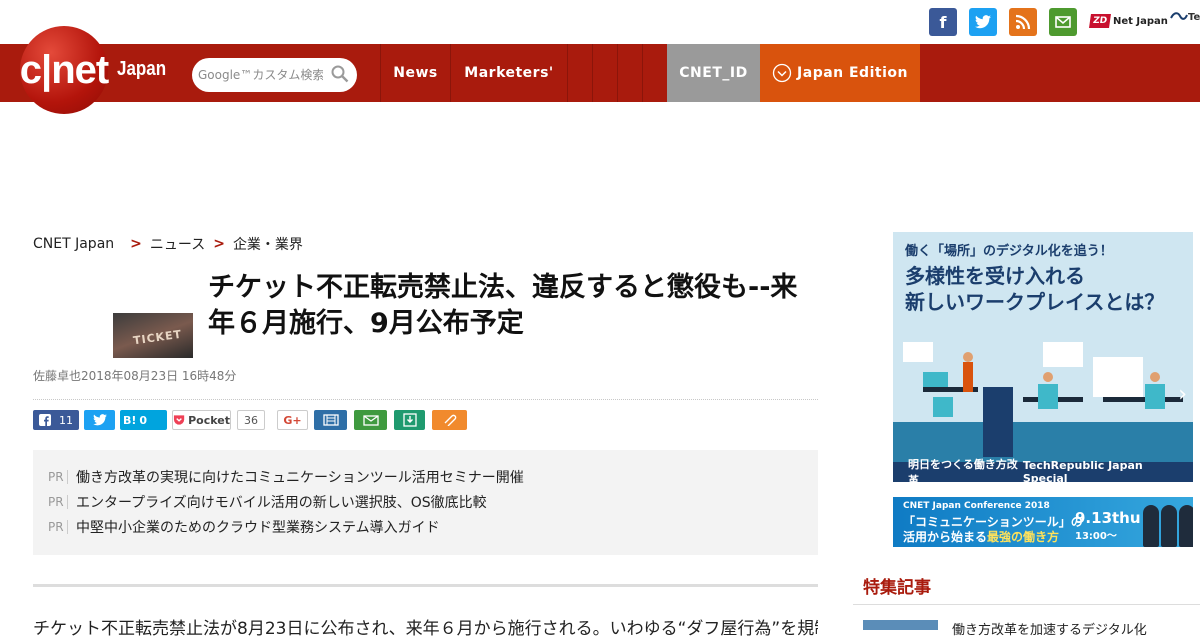 This screenshot has height=639, width=1200. I want to click on ad-footer-left: 明日をつくる働き方改革, so click(963, 470).